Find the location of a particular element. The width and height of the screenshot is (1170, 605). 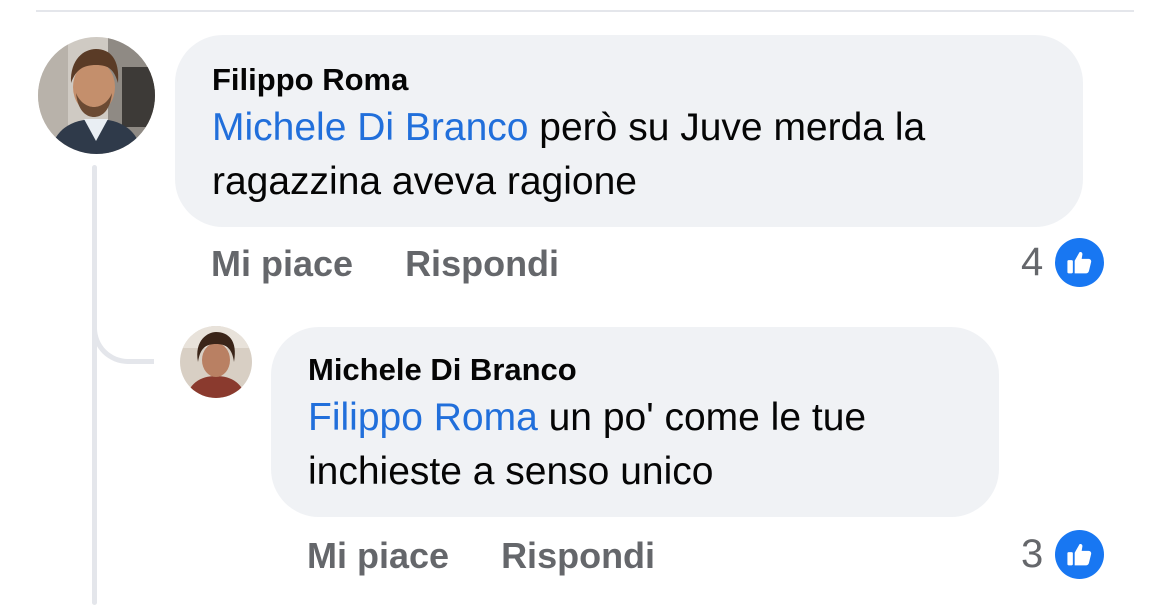

avatar-michele-di-branco is located at coordinates (216, 362).